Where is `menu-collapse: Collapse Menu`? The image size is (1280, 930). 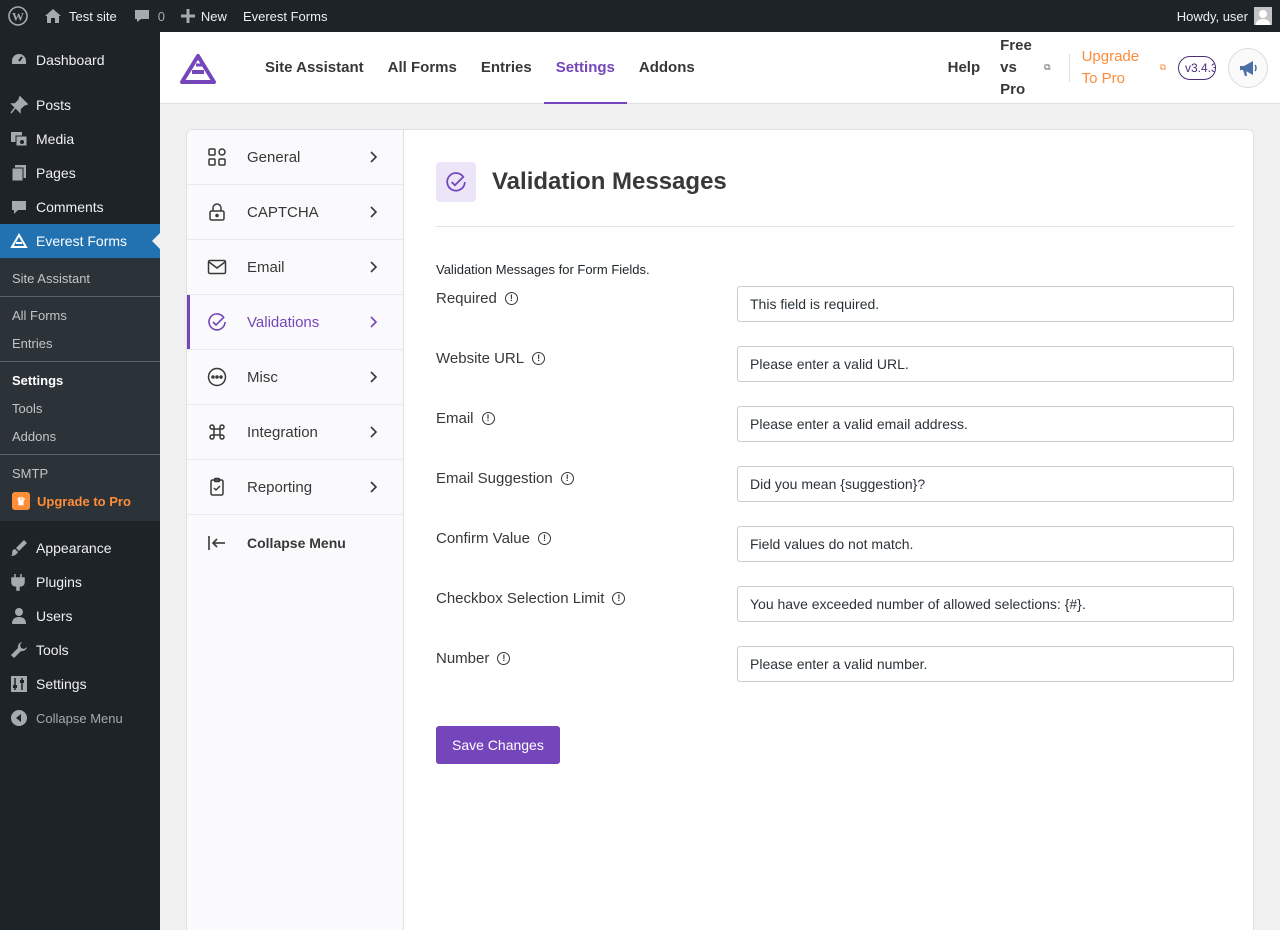
menu-collapse: Collapse Menu is located at coordinates (80, 718).